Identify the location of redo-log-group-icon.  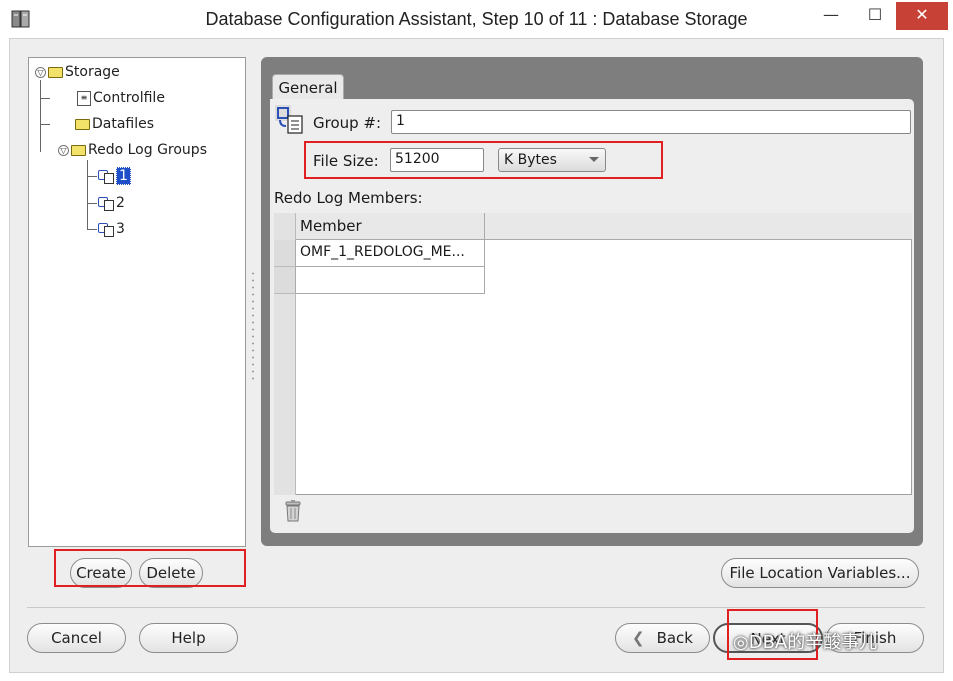
(291, 120).